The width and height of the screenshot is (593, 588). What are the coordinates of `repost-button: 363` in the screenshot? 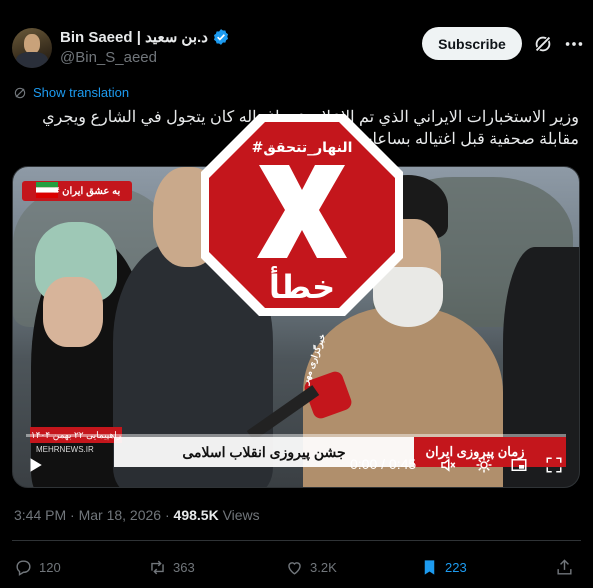 It's located at (171, 567).